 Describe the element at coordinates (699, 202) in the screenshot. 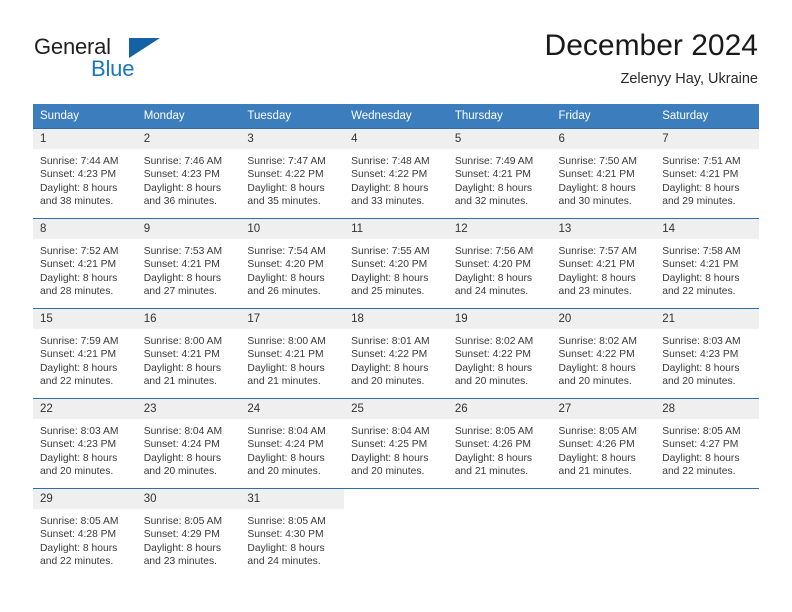

I see `daylight-text-line2: and 29 minutes.` at that location.